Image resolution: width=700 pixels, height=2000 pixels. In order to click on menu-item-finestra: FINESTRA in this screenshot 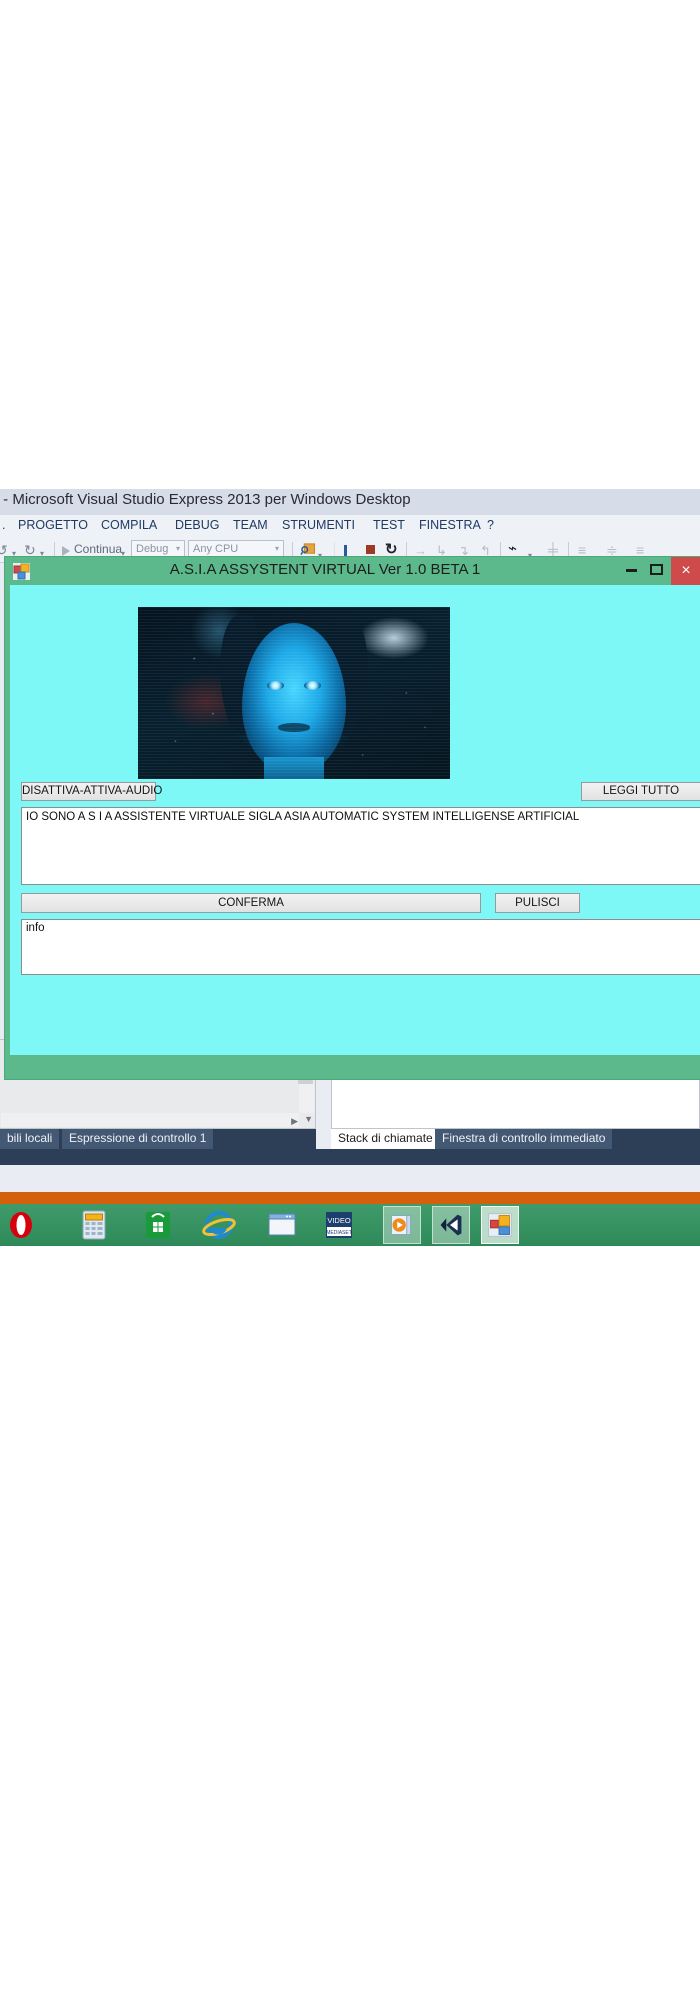, I will do `click(450, 525)`.